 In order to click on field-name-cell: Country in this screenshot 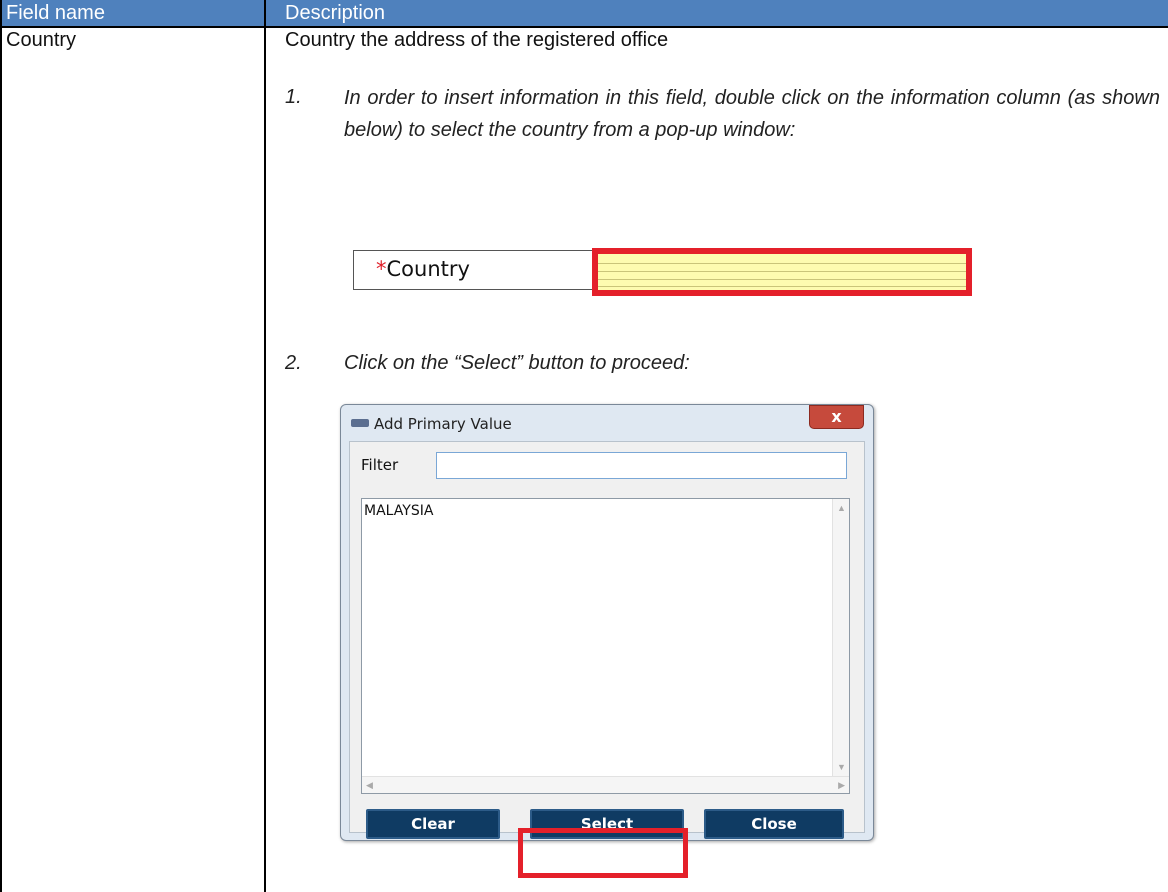, I will do `click(41, 40)`.